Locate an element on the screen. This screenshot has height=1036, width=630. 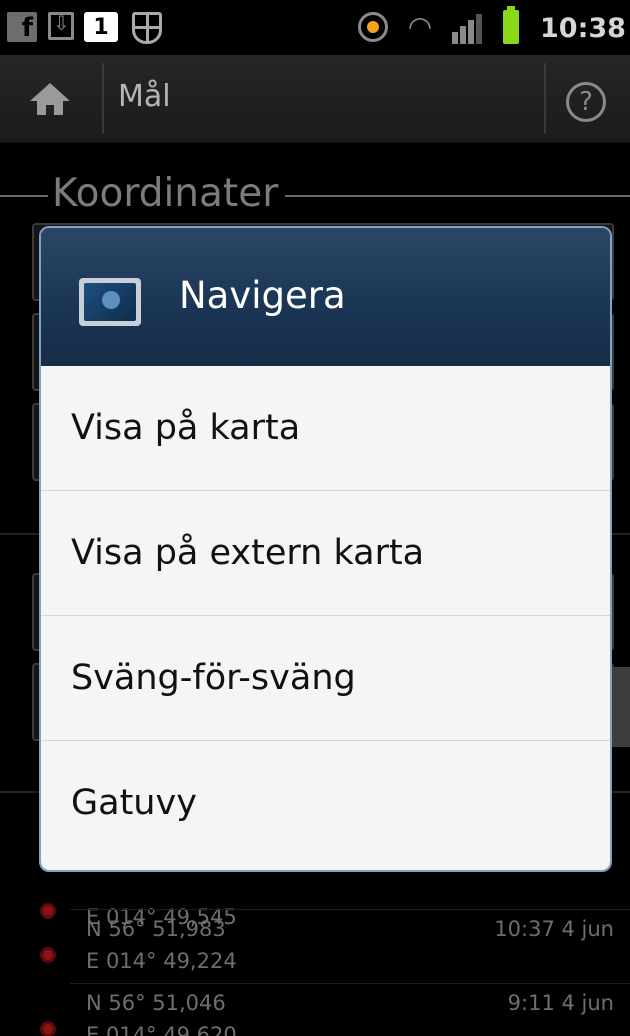
action-bar: Mål ? is located at coordinates (315, 99).